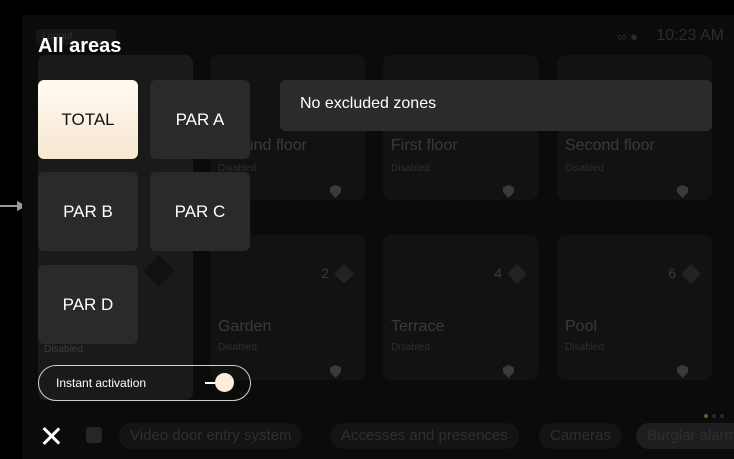 The width and height of the screenshot is (734, 459). What do you see at coordinates (498, 273) in the screenshot?
I see `zone-count: 4` at bounding box center [498, 273].